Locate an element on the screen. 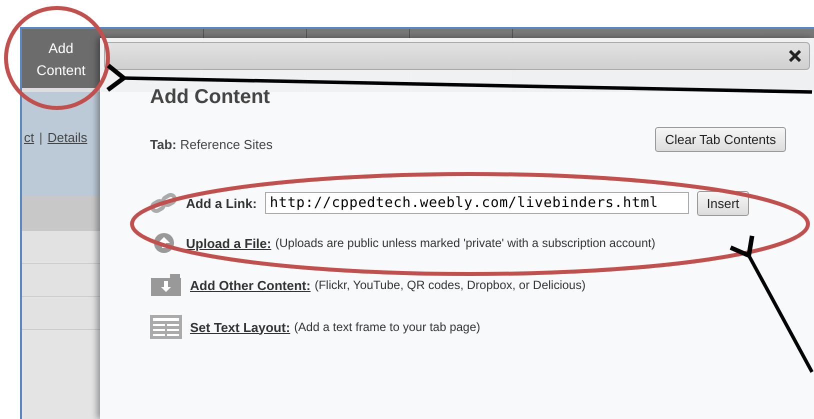  action-note: (Add a text frame to your tab page) is located at coordinates (387, 327).